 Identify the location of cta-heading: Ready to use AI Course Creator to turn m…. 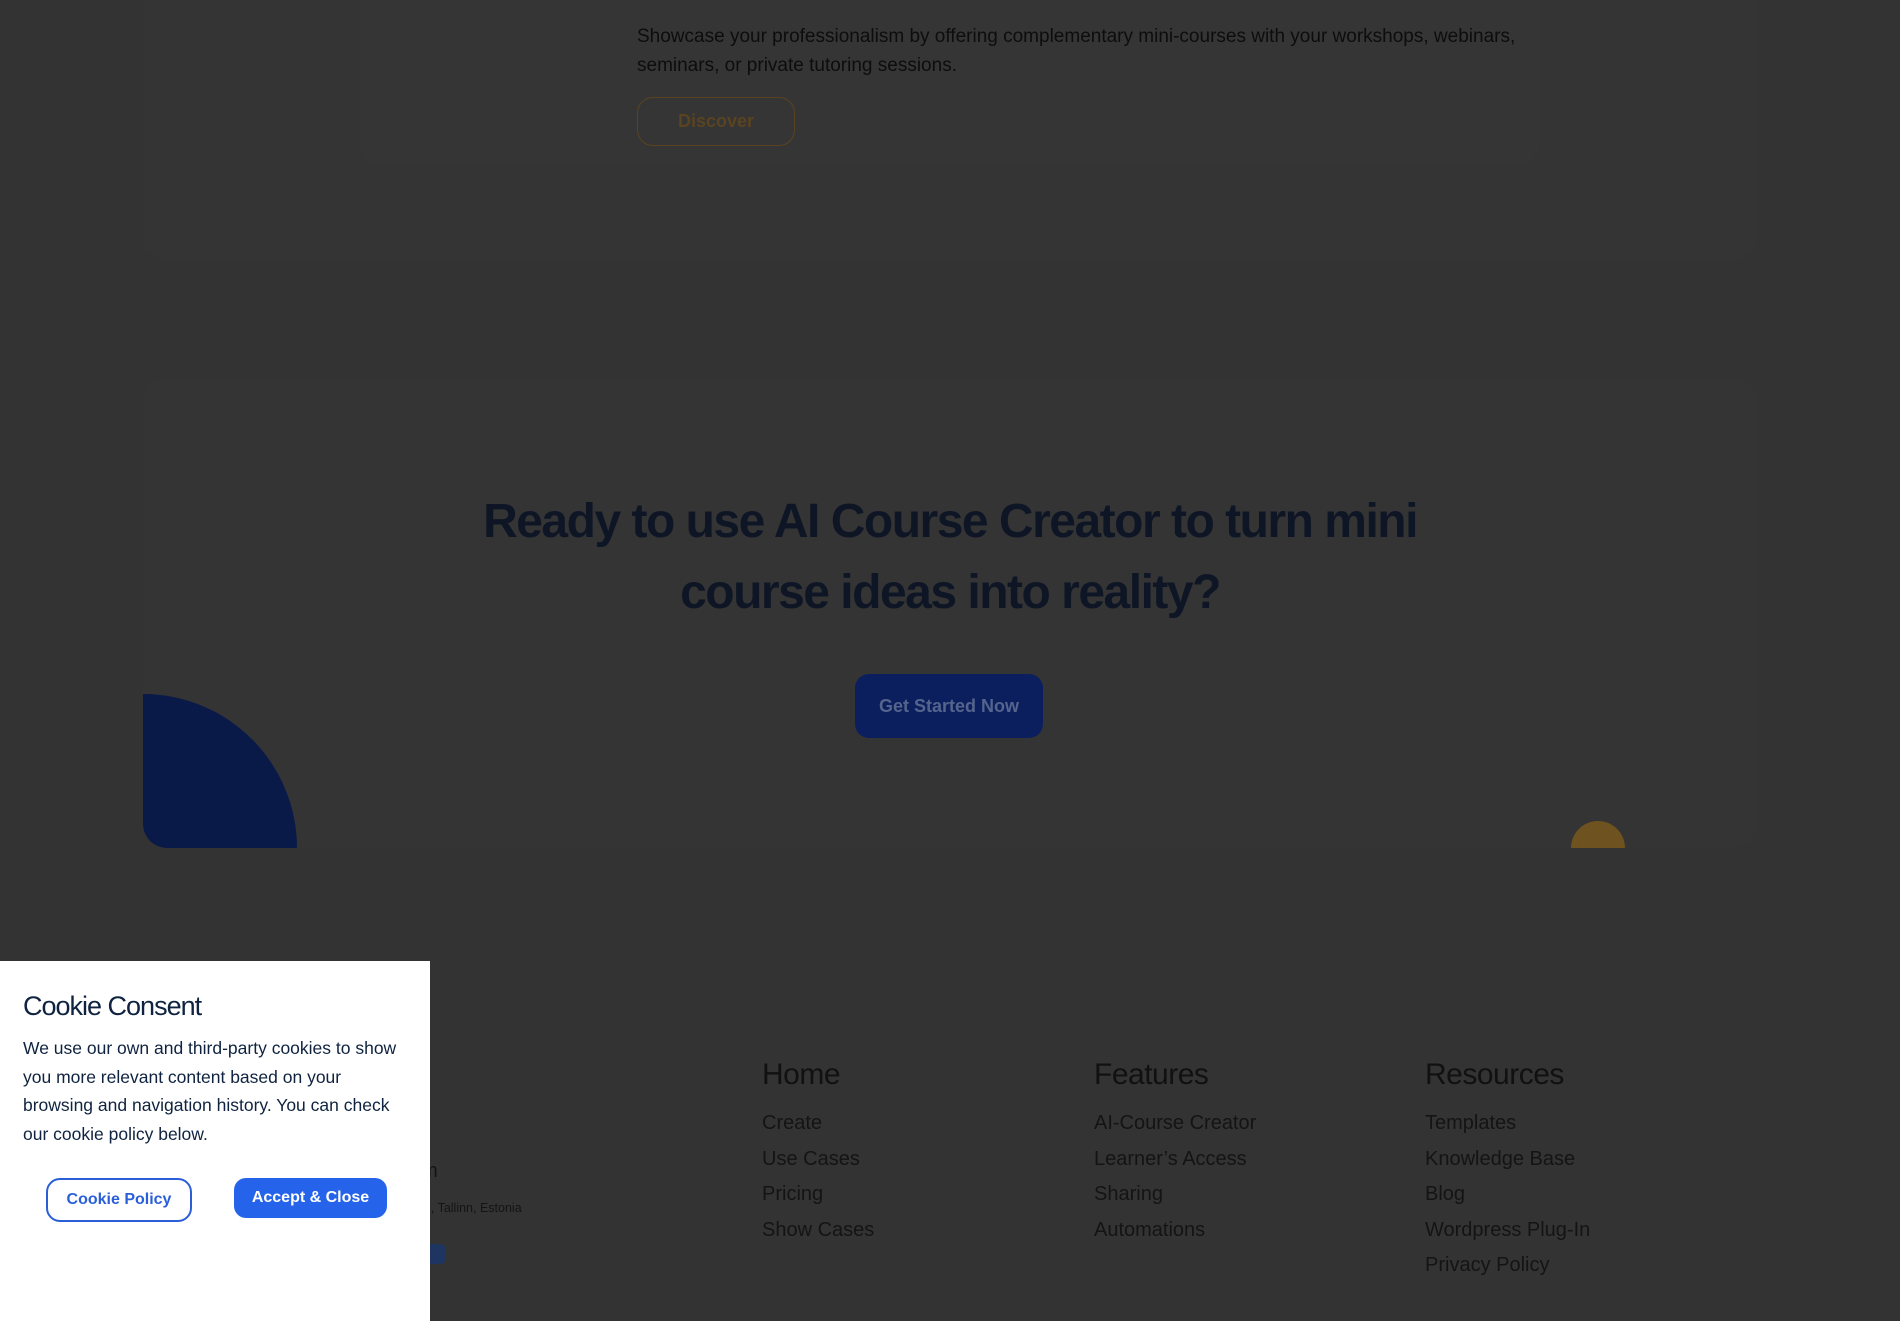
(950, 557).